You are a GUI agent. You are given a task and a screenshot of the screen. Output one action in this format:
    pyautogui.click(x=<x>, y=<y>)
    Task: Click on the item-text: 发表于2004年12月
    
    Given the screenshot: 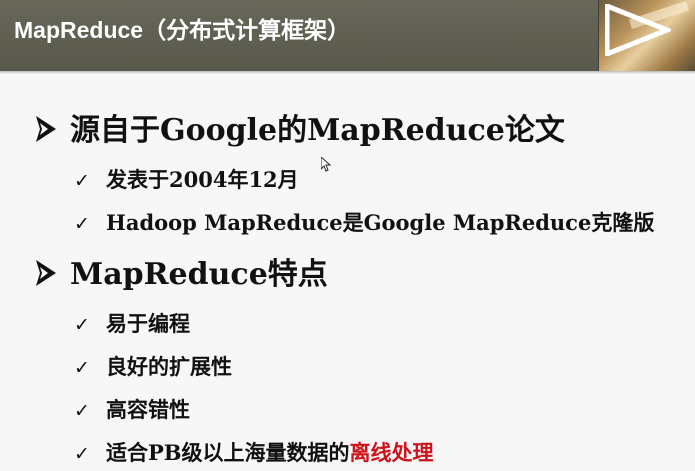 What is the action you would take?
    pyautogui.click(x=202, y=179)
    